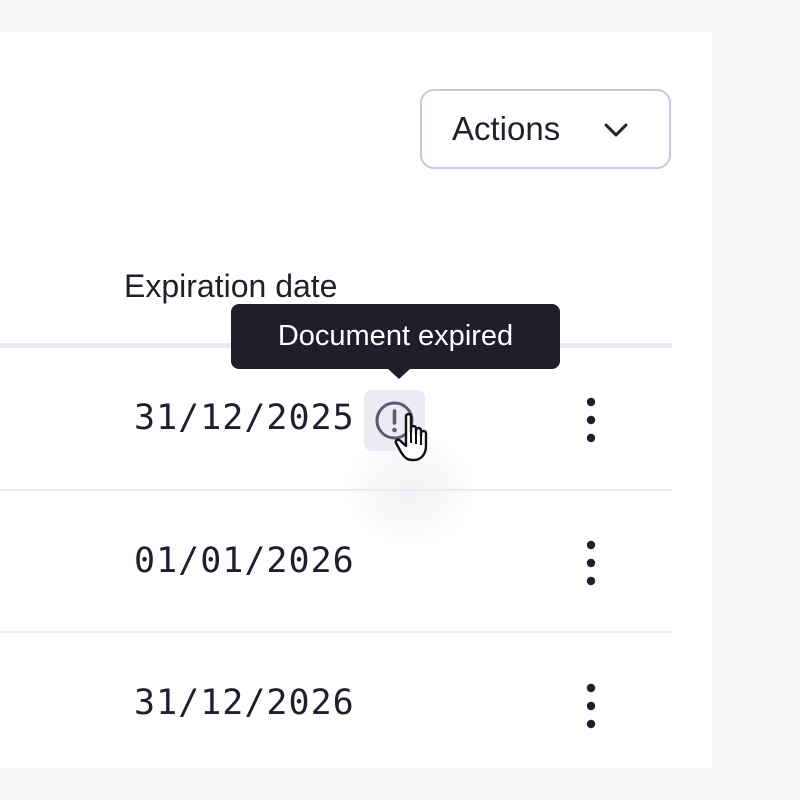 The image size is (800, 800). What do you see at coordinates (244, 418) in the screenshot?
I see `expiration-date-cell: 31/12/2025` at bounding box center [244, 418].